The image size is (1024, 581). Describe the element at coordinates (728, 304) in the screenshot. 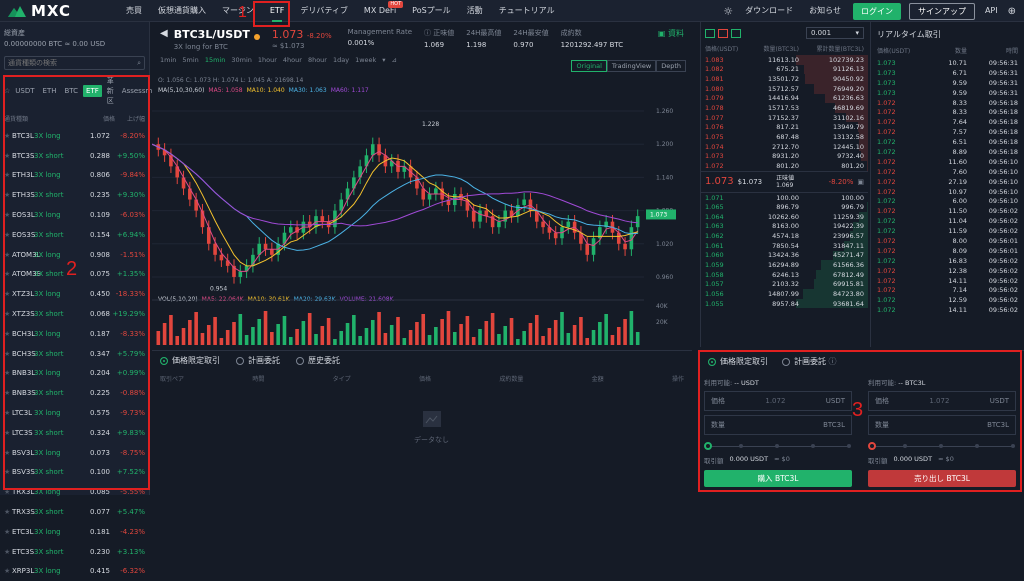

I see `ob-price: 1.055` at that location.